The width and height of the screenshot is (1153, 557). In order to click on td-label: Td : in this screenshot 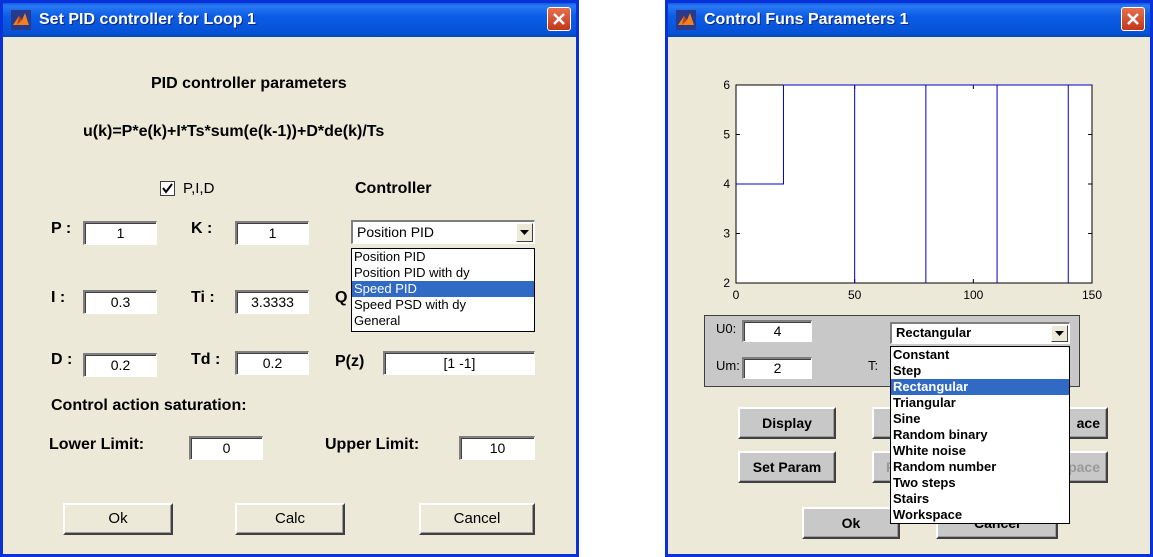, I will do `click(206, 359)`.